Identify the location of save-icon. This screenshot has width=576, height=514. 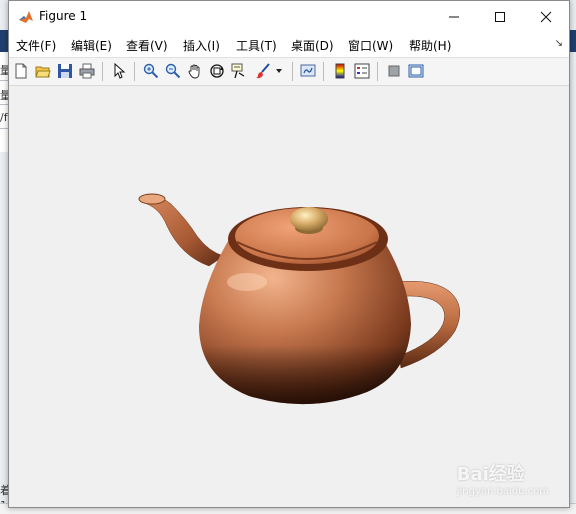
(65, 71).